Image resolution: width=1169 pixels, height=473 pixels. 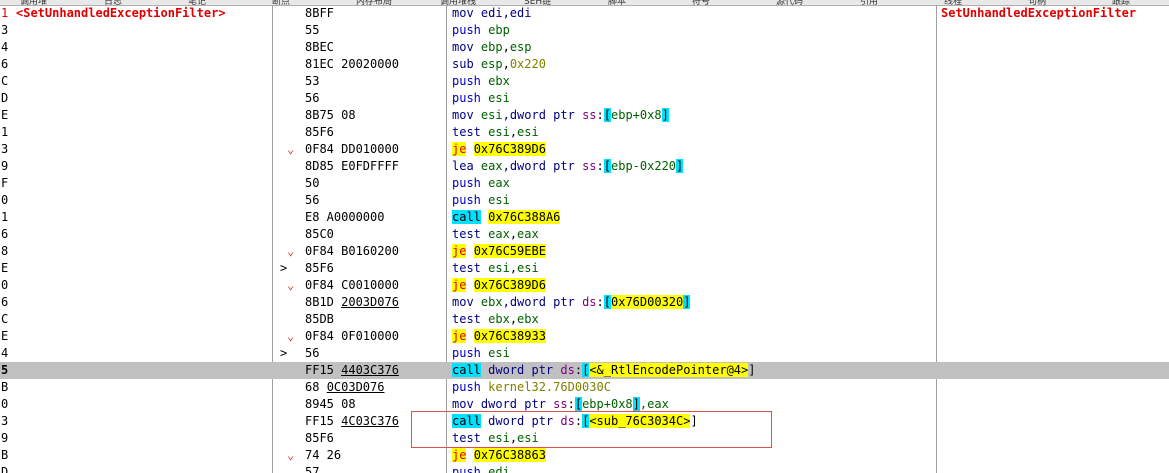 What do you see at coordinates (5, 217) in the screenshot?
I see `address-suffix: 1` at bounding box center [5, 217].